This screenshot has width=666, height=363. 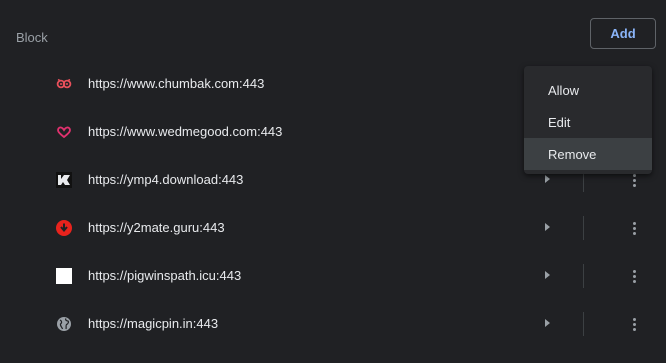 What do you see at coordinates (333, 276) in the screenshot?
I see `site-row: https://pigwinspath.icu:443` at bounding box center [333, 276].